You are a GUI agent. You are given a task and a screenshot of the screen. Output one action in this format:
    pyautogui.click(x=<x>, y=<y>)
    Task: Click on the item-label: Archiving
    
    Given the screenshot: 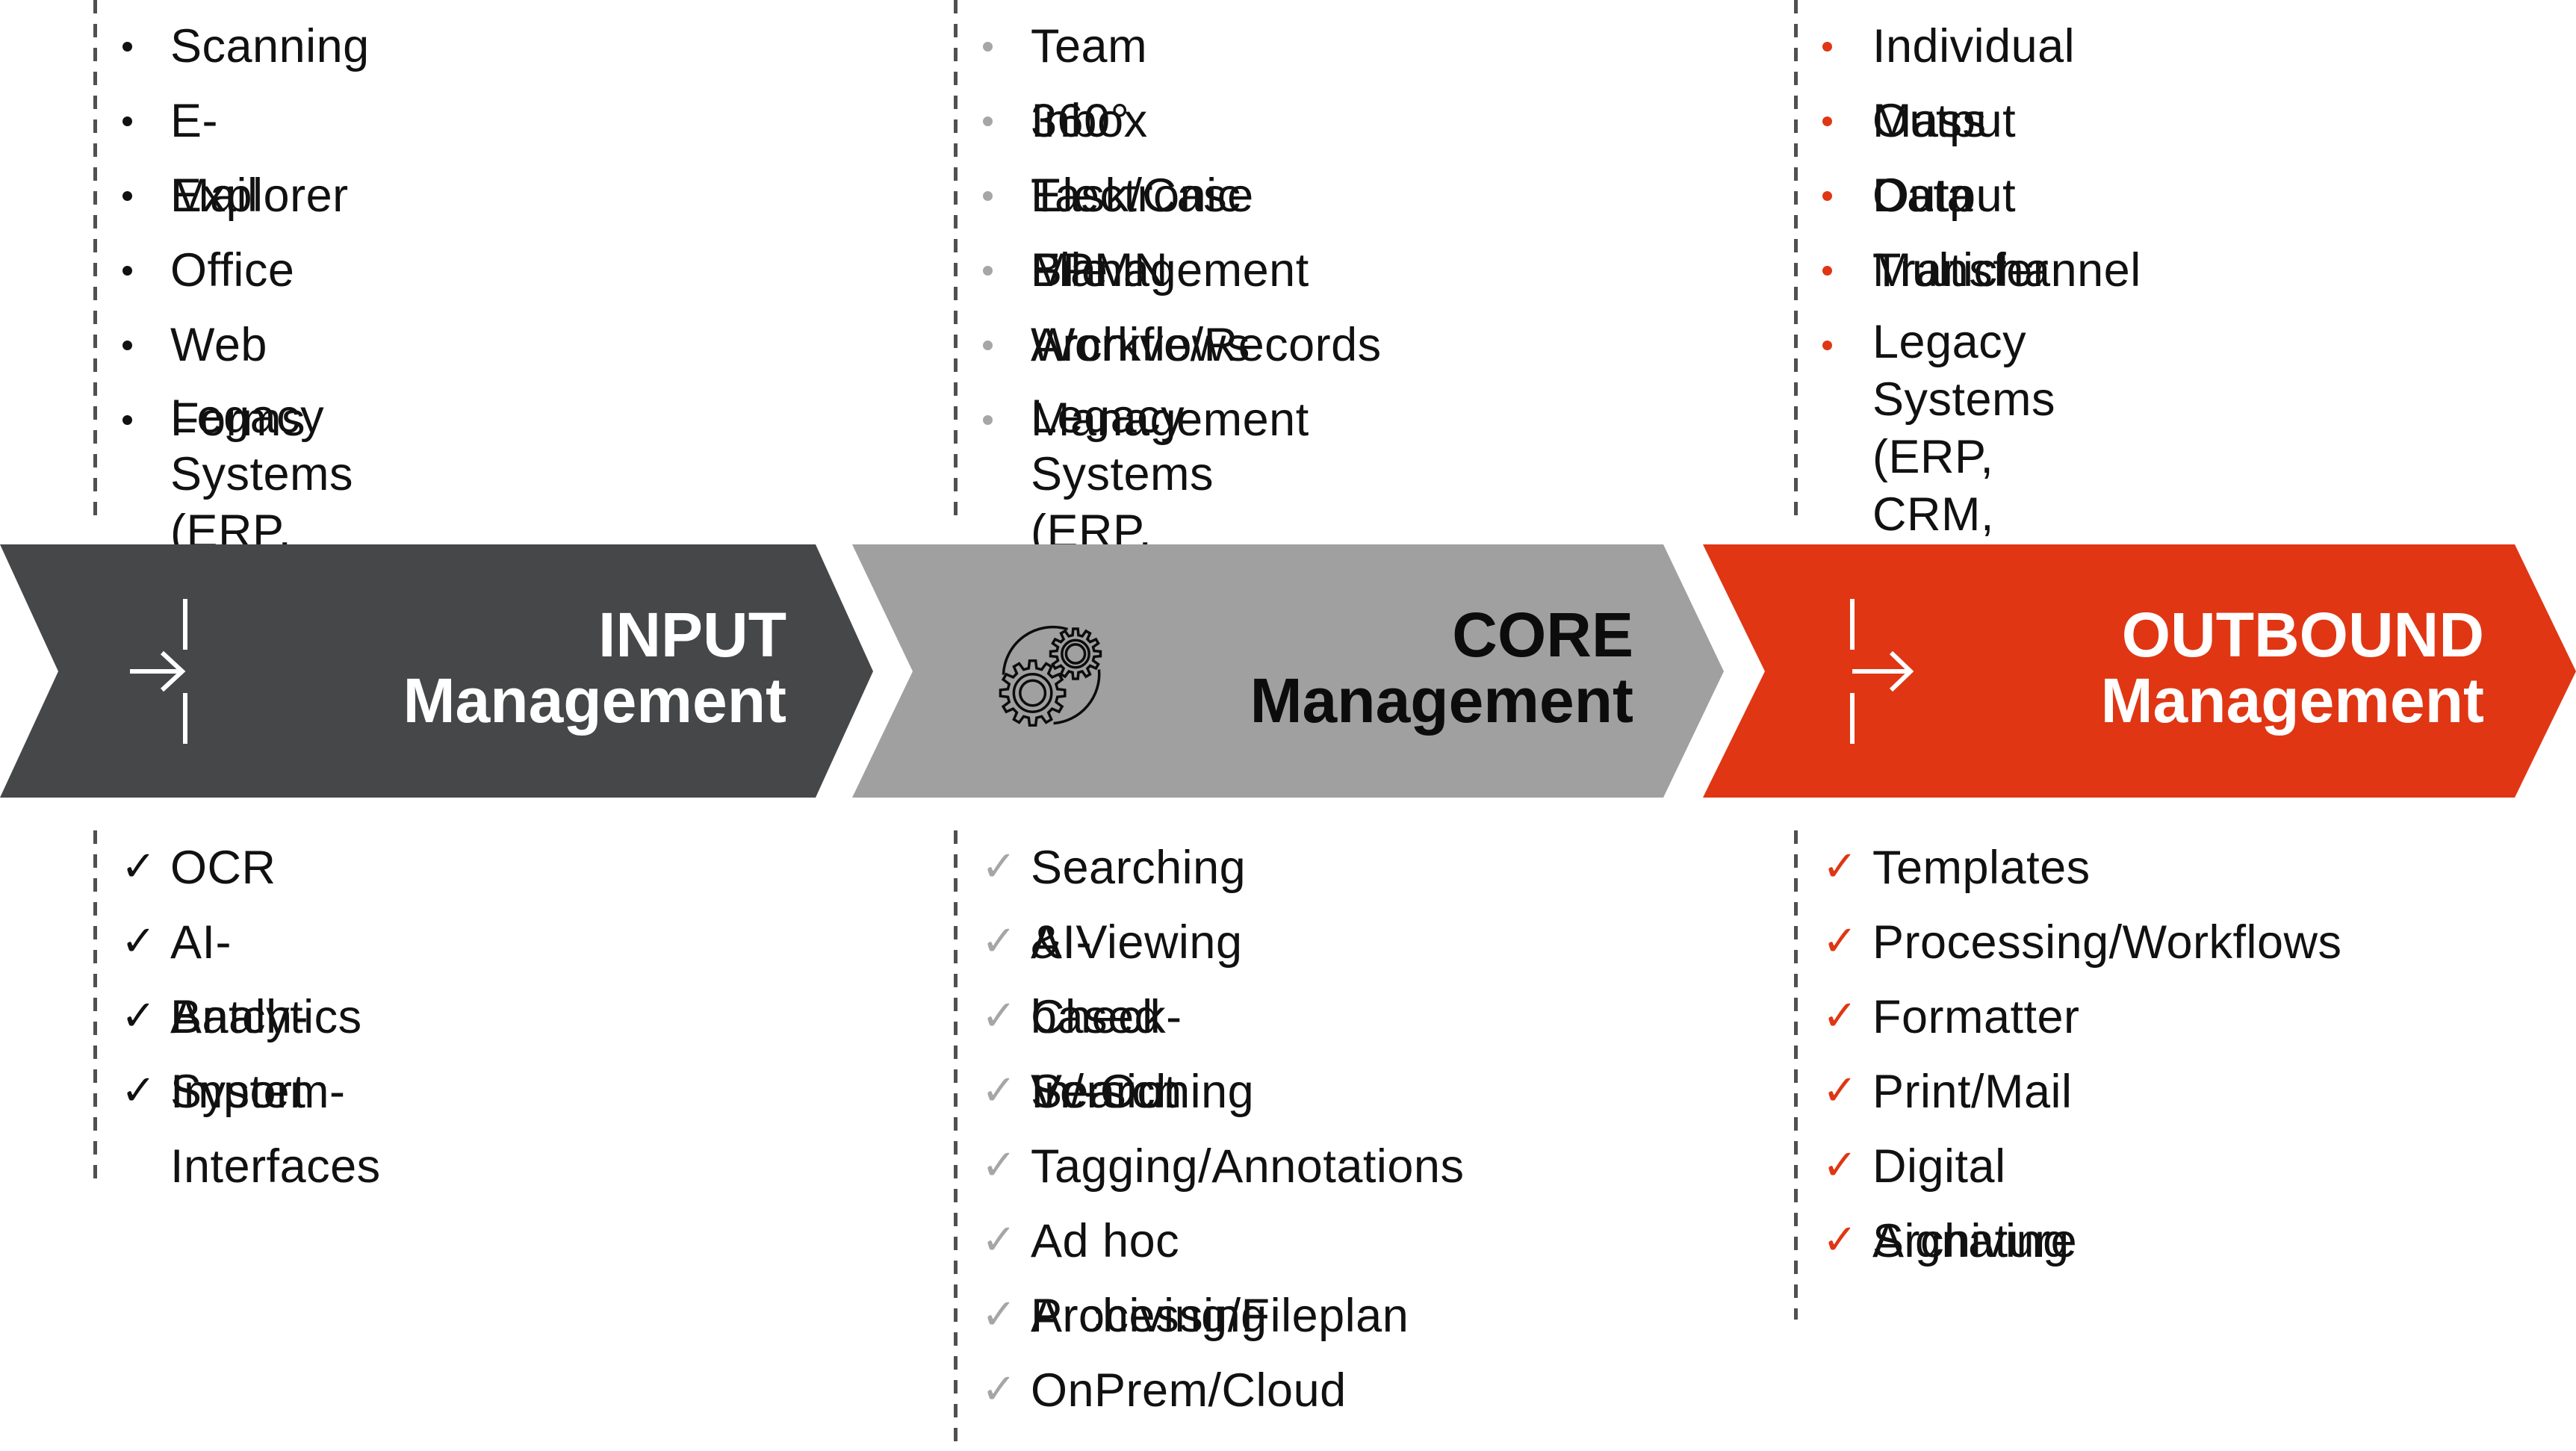 What is the action you would take?
    pyautogui.click(x=1971, y=1241)
    